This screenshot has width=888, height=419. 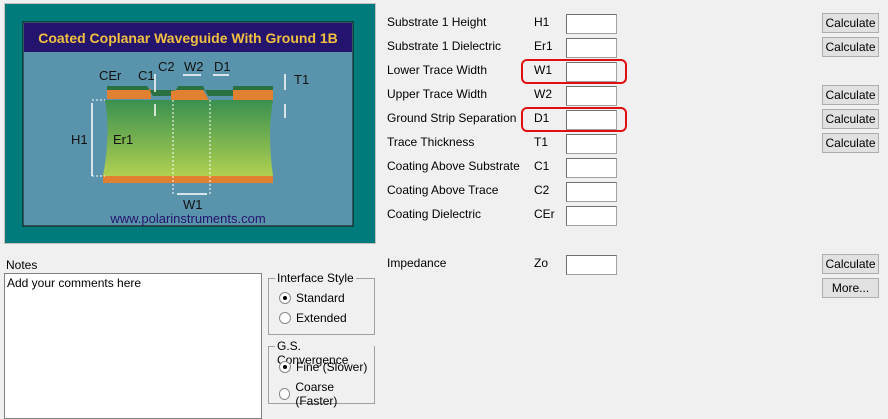 What do you see at coordinates (542, 166) in the screenshot?
I see `param-symbol-c1: C1` at bounding box center [542, 166].